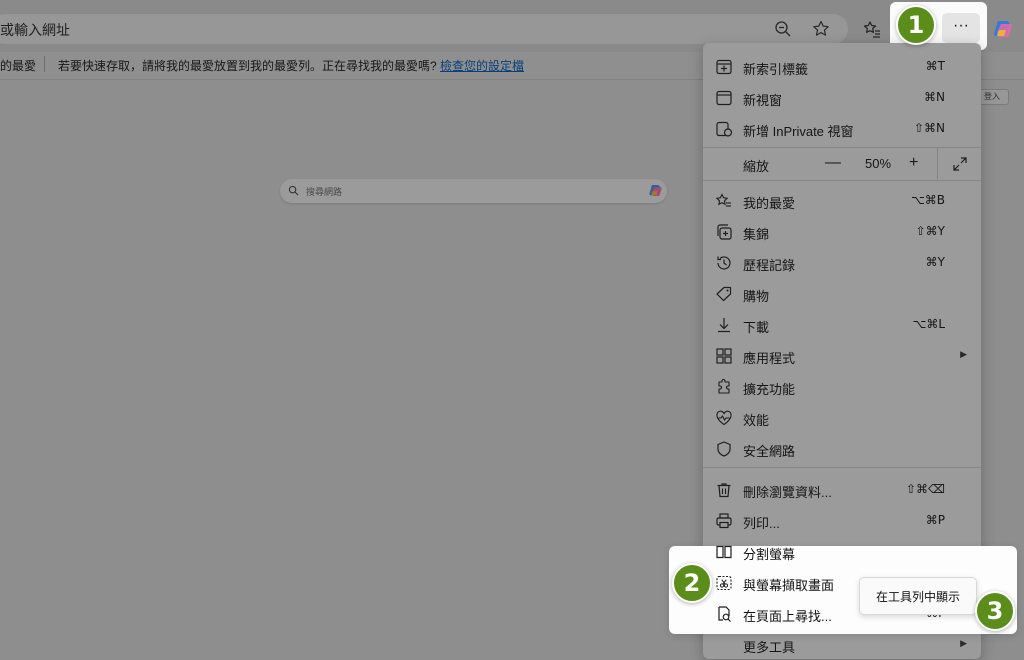 The image size is (1024, 660). What do you see at coordinates (878, 163) in the screenshot?
I see `zoom-value: 50%` at bounding box center [878, 163].